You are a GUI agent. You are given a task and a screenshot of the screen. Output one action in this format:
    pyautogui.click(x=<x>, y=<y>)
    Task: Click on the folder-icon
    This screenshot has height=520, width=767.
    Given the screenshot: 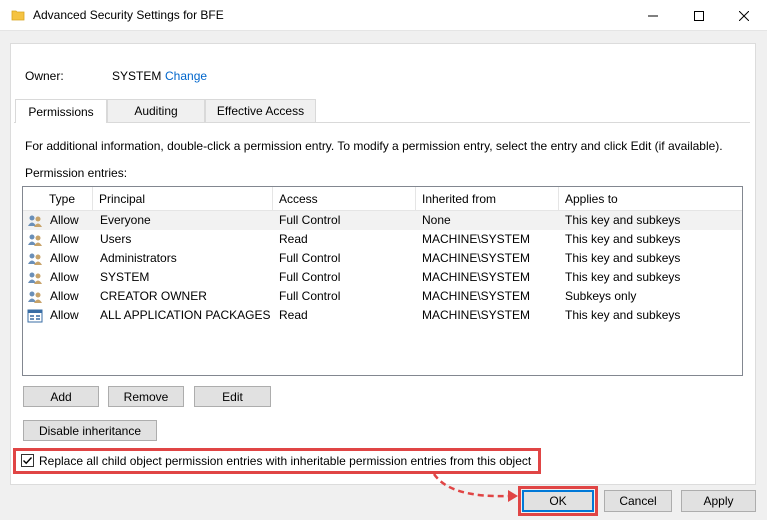 What is the action you would take?
    pyautogui.click(x=18, y=15)
    